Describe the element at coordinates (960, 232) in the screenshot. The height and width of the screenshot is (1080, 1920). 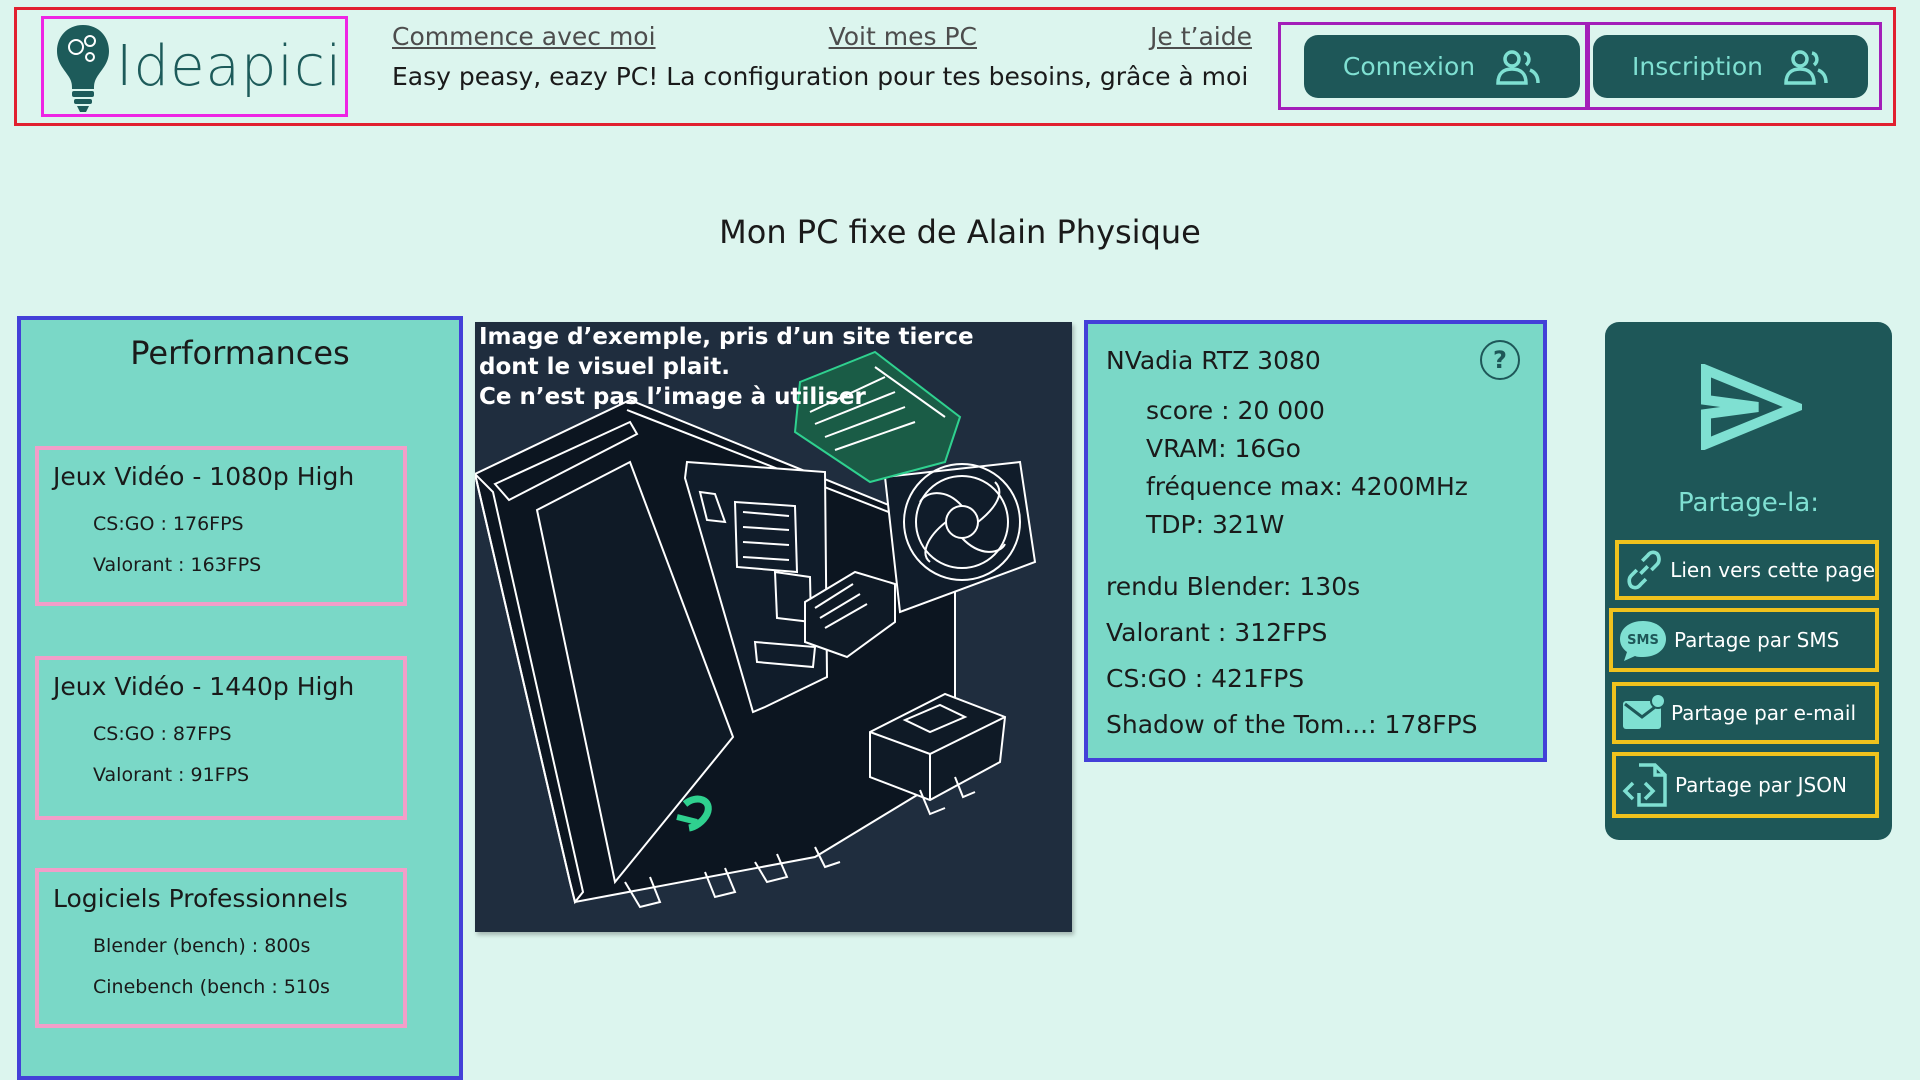
I see `page-title: Mon PC fixe de Alain Physique` at that location.